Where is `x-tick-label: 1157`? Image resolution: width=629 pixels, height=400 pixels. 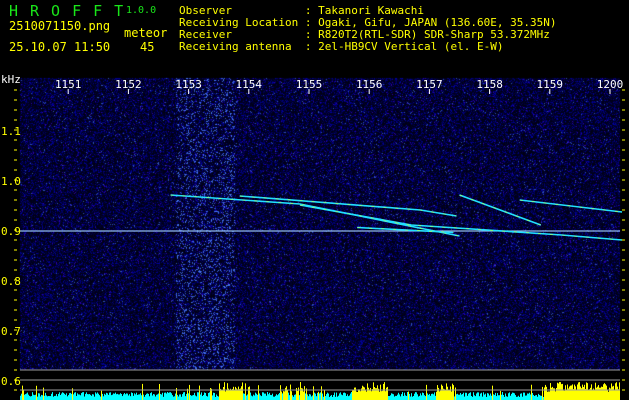
x-tick-label: 1157 is located at coordinates (429, 84).